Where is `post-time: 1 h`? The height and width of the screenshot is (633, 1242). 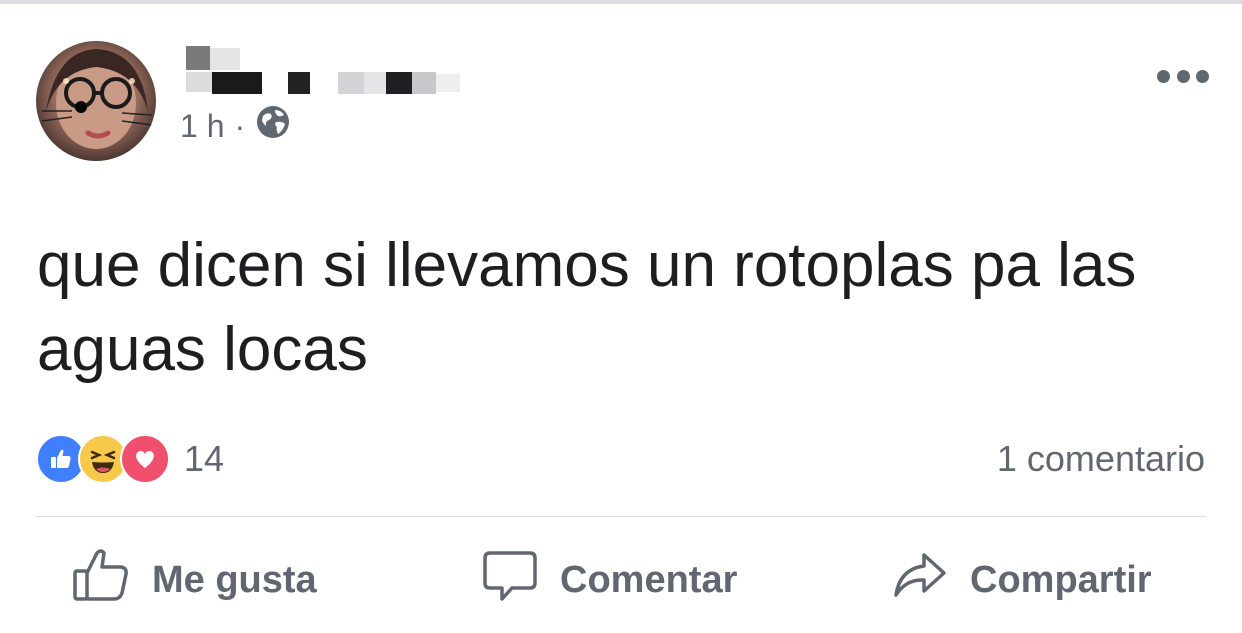 post-time: 1 h is located at coordinates (202, 126).